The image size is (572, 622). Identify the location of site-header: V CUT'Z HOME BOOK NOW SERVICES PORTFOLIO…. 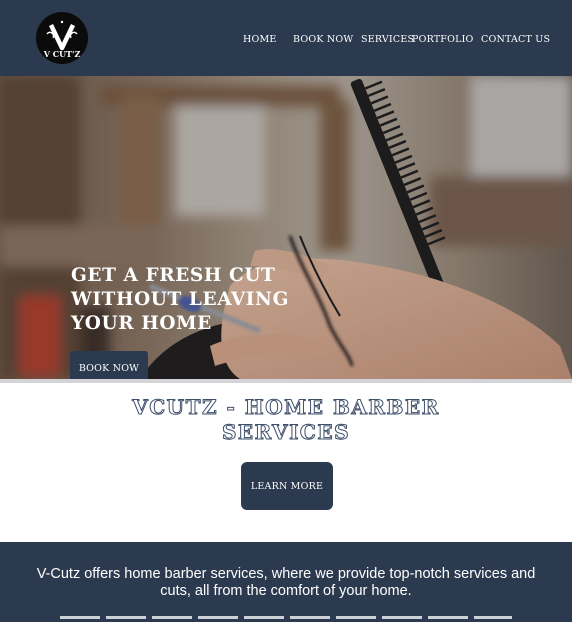
(286, 38).